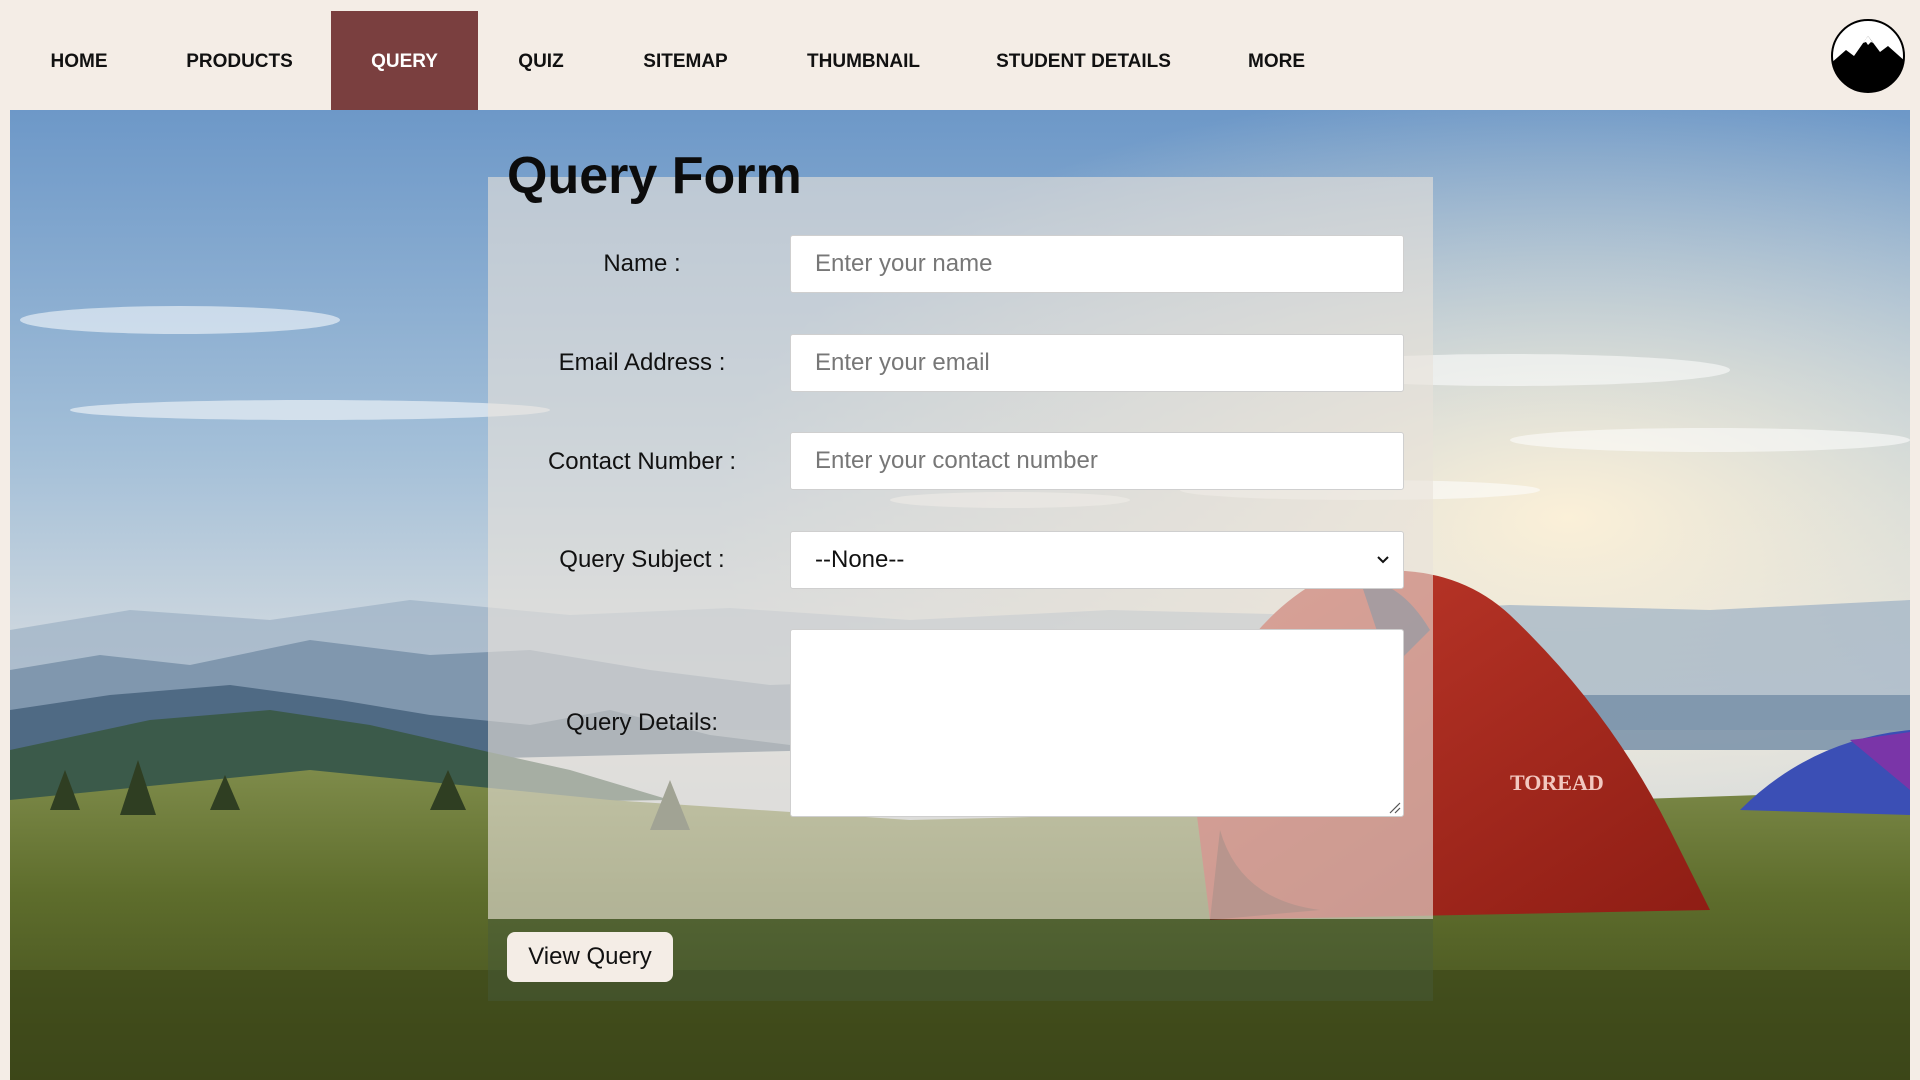 Image resolution: width=1920 pixels, height=1080 pixels. What do you see at coordinates (860, 559) in the screenshot?
I see `subject-select-value: --None--` at bounding box center [860, 559].